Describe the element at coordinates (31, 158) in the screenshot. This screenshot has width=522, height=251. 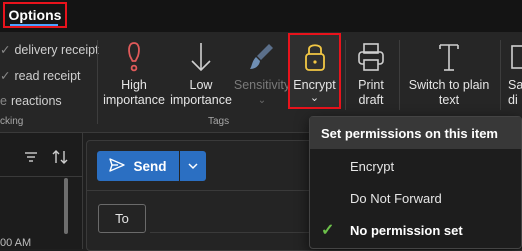
I see `filter-icon` at that location.